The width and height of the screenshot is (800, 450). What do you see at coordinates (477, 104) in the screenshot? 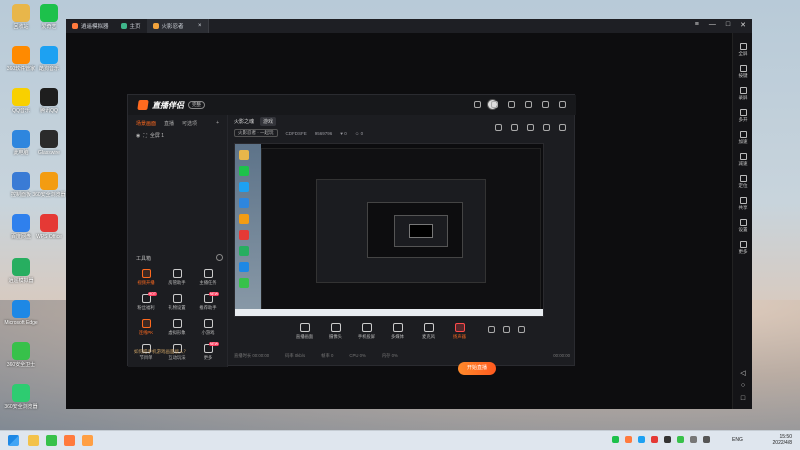
I see `message-icon` at bounding box center [477, 104].